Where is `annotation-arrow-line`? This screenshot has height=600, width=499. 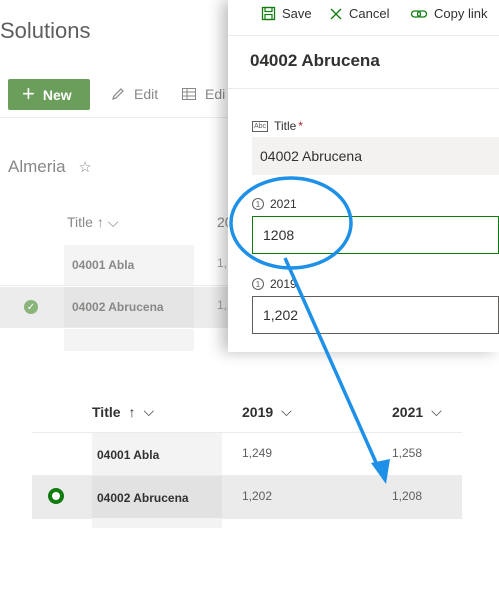
annotation-arrow-line is located at coordinates (331, 362).